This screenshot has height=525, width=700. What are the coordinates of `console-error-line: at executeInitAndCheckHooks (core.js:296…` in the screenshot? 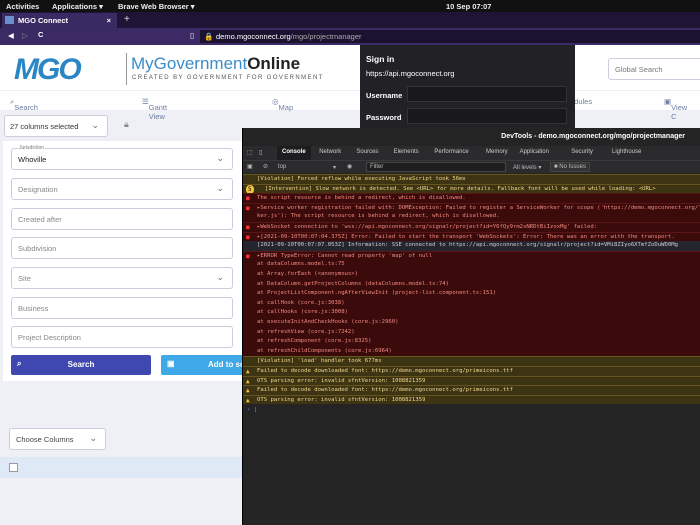 It's located at (471, 323).